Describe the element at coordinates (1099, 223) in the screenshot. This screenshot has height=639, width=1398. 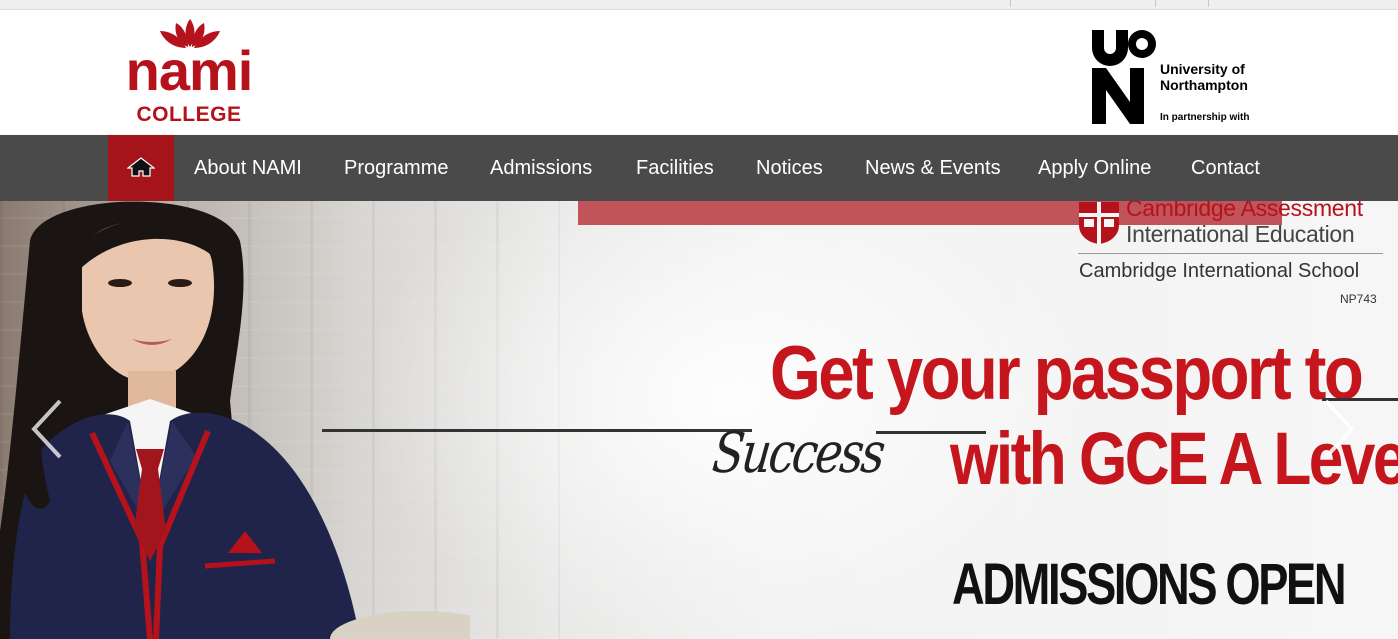
I see `cambridge-shield-icon` at that location.